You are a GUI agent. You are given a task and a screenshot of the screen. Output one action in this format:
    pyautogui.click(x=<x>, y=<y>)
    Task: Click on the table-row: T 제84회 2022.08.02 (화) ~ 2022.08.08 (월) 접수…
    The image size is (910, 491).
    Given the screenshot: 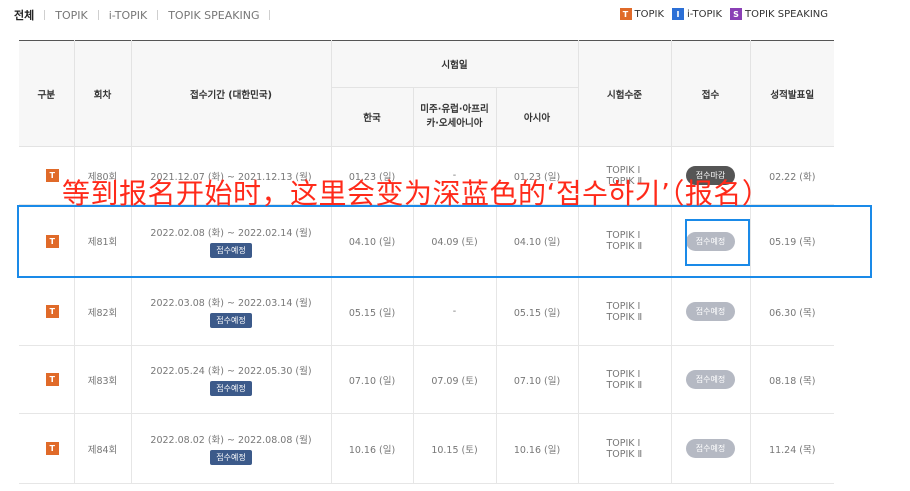 What is the action you would take?
    pyautogui.click(x=426, y=448)
    